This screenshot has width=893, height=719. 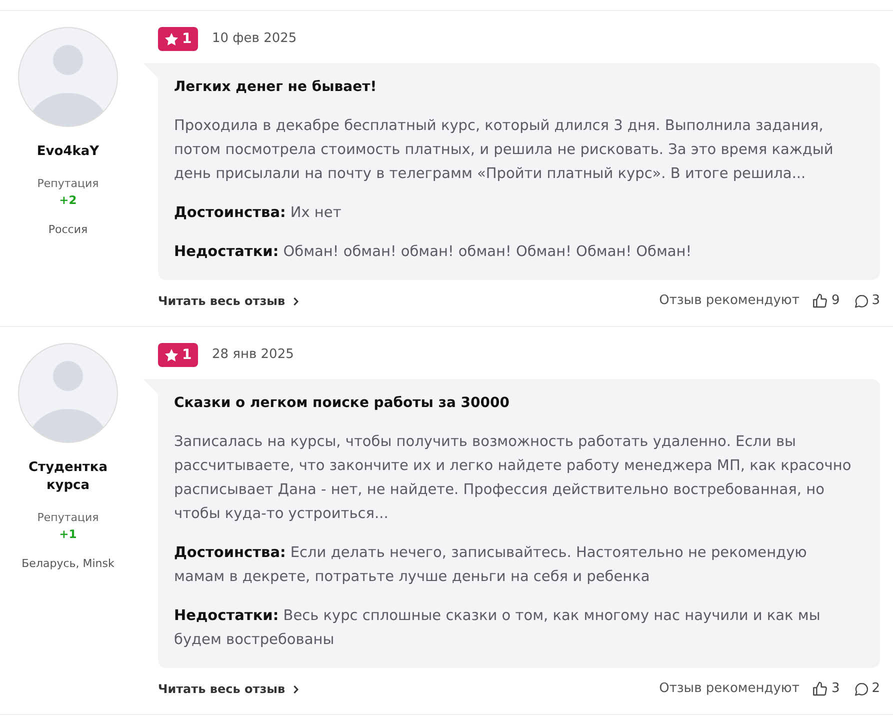 I want to click on reputation-value: +2, so click(x=68, y=200).